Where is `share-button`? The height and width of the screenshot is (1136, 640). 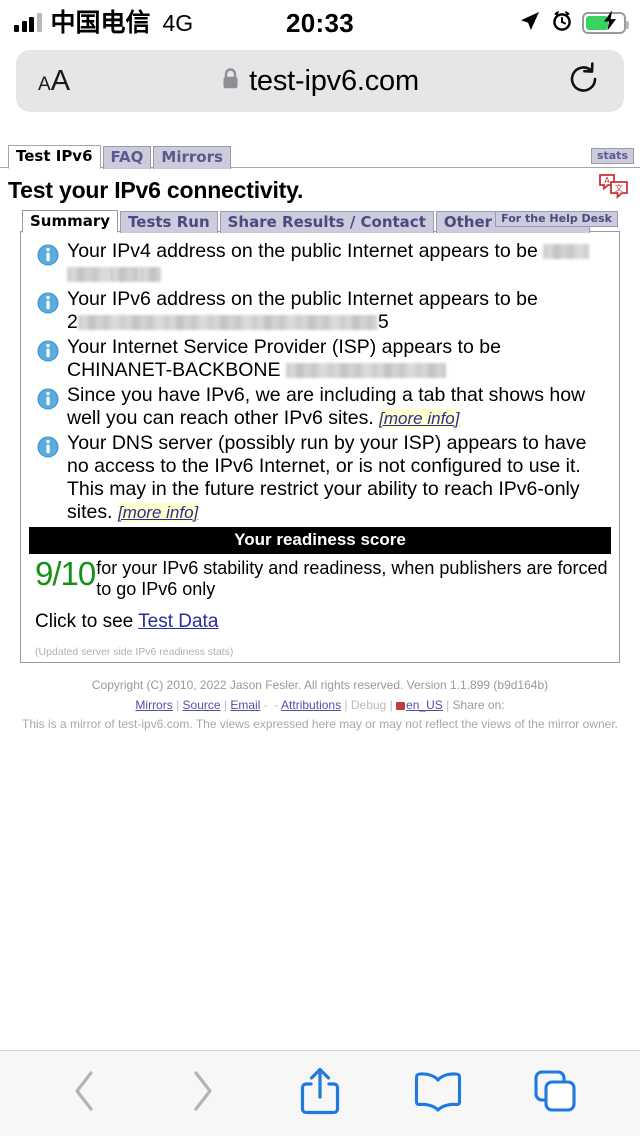
share-button is located at coordinates (320, 1094).